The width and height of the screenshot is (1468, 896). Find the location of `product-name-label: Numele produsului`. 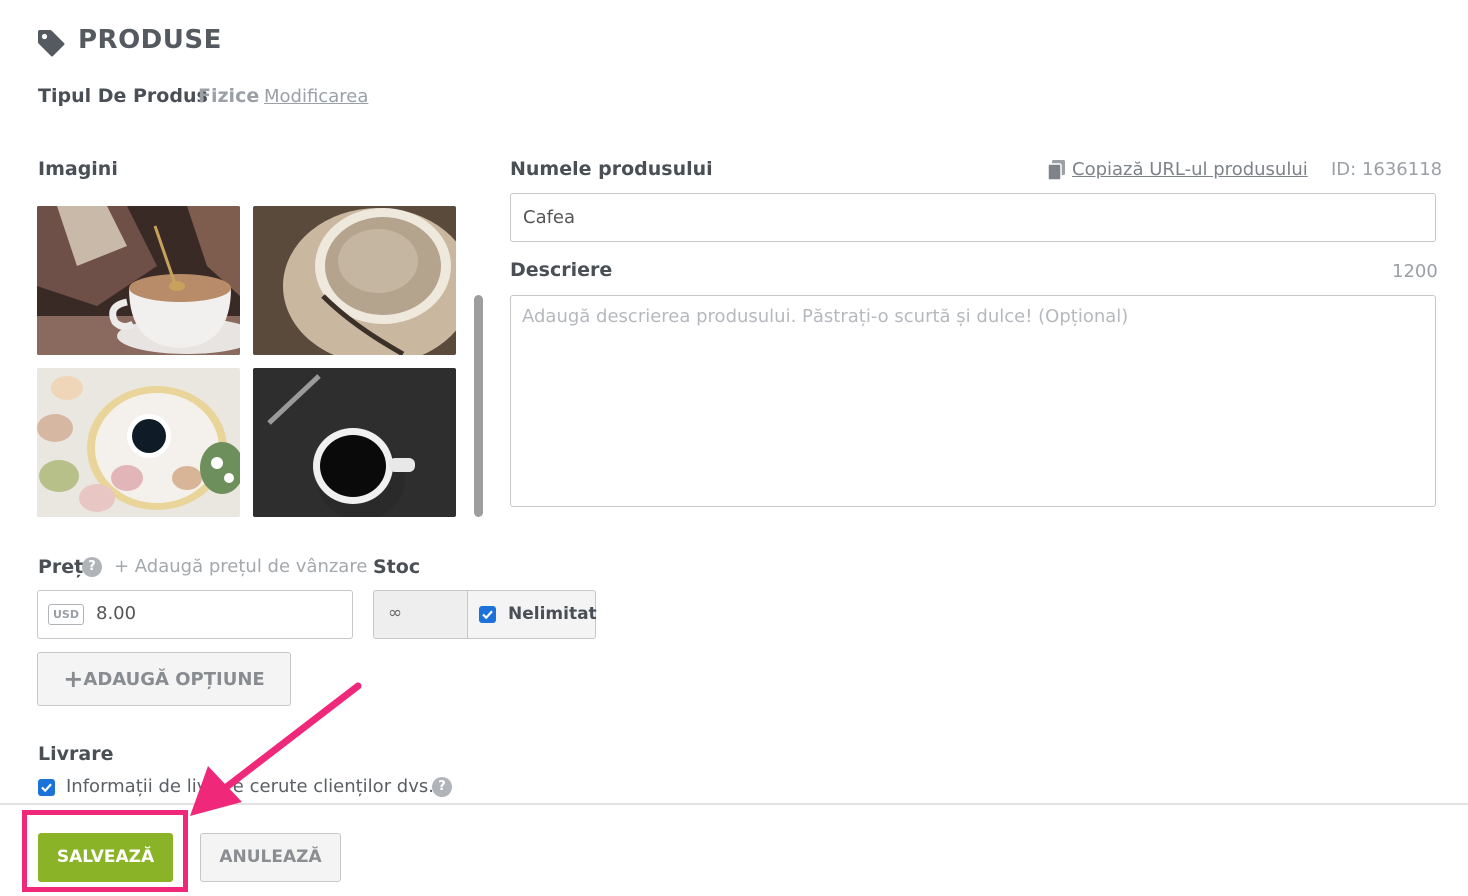

product-name-label: Numele produsului is located at coordinates (611, 169).